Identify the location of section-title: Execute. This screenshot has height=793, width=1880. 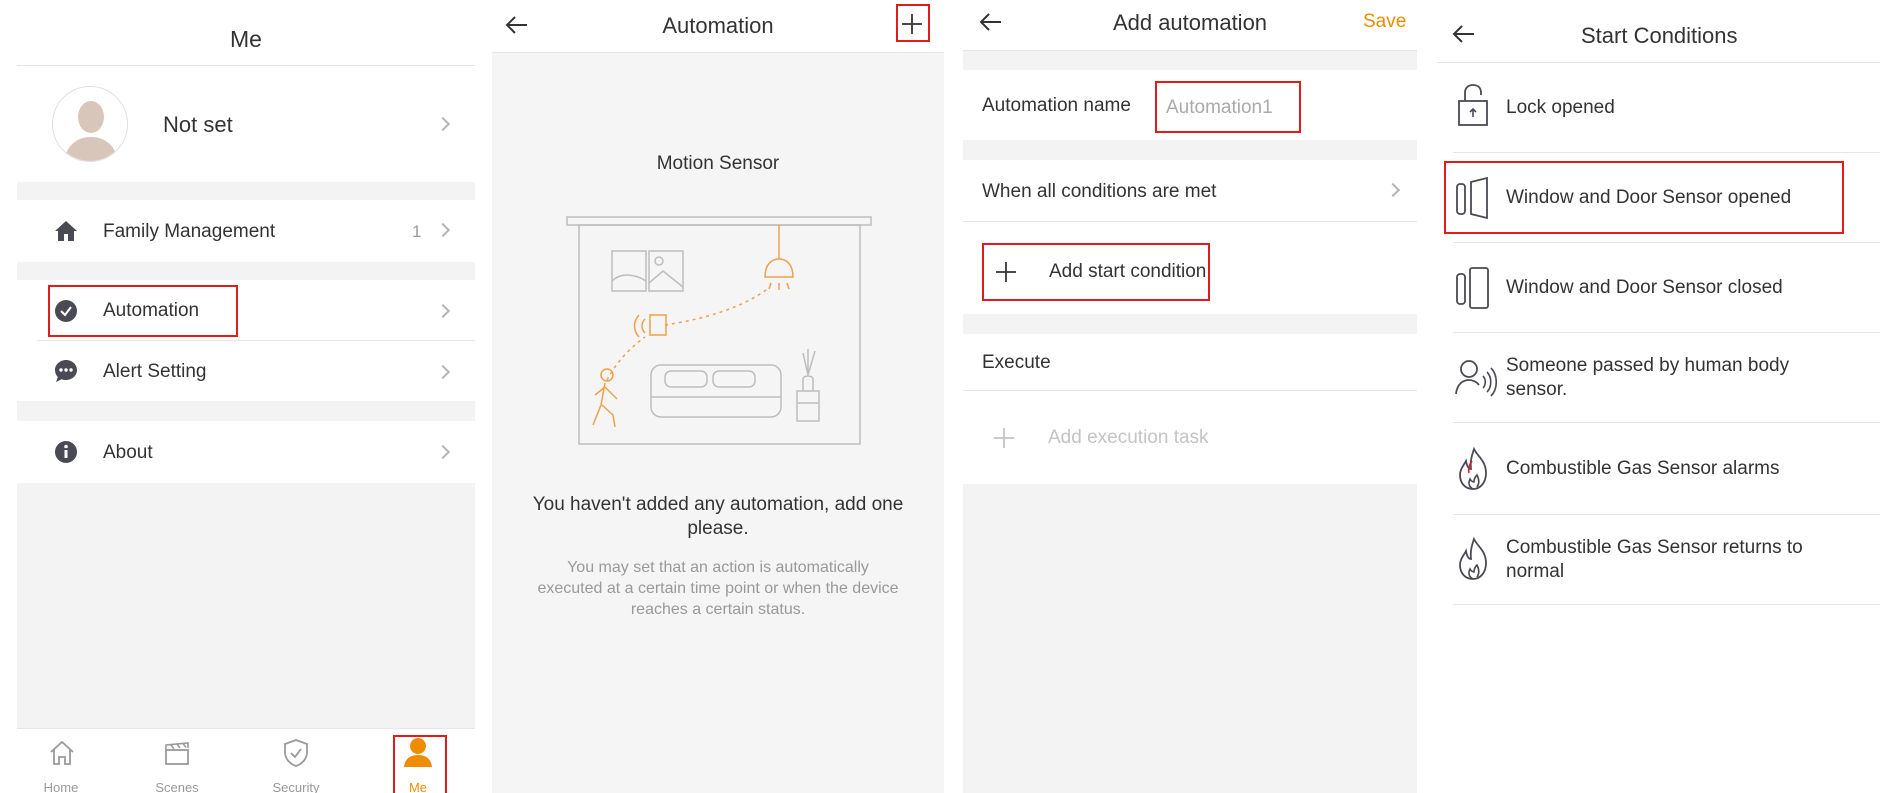
(1016, 362).